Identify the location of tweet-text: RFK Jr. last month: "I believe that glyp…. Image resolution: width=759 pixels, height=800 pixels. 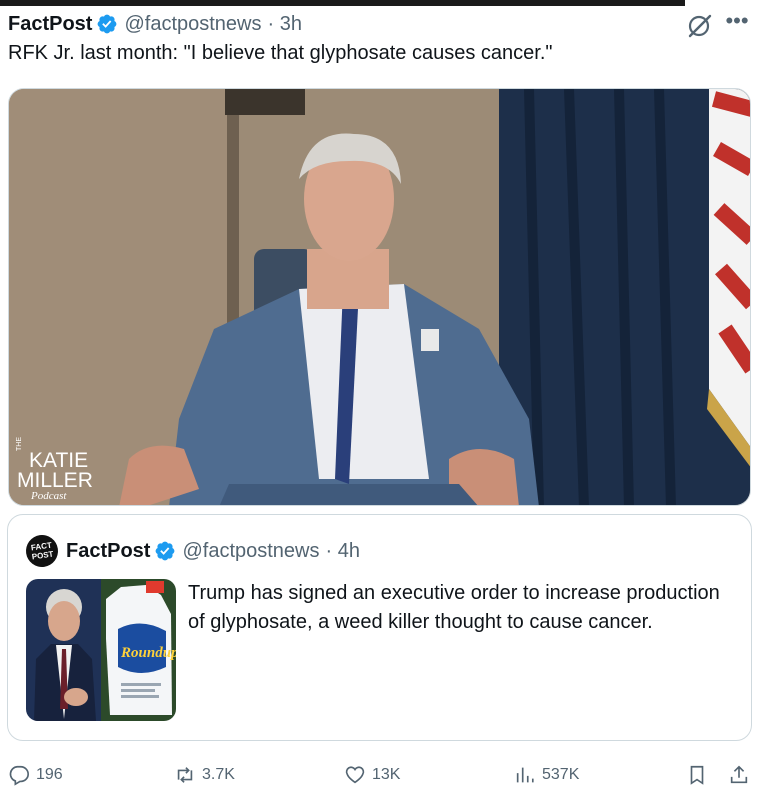
(280, 53).